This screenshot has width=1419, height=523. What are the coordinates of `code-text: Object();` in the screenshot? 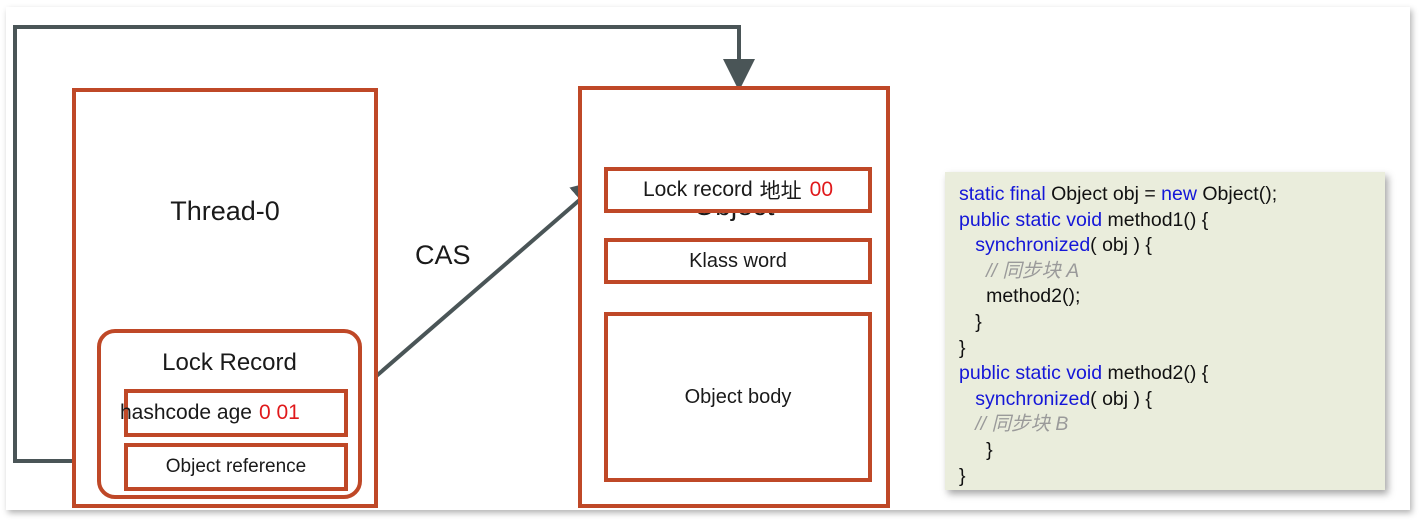 It's located at (1240, 194).